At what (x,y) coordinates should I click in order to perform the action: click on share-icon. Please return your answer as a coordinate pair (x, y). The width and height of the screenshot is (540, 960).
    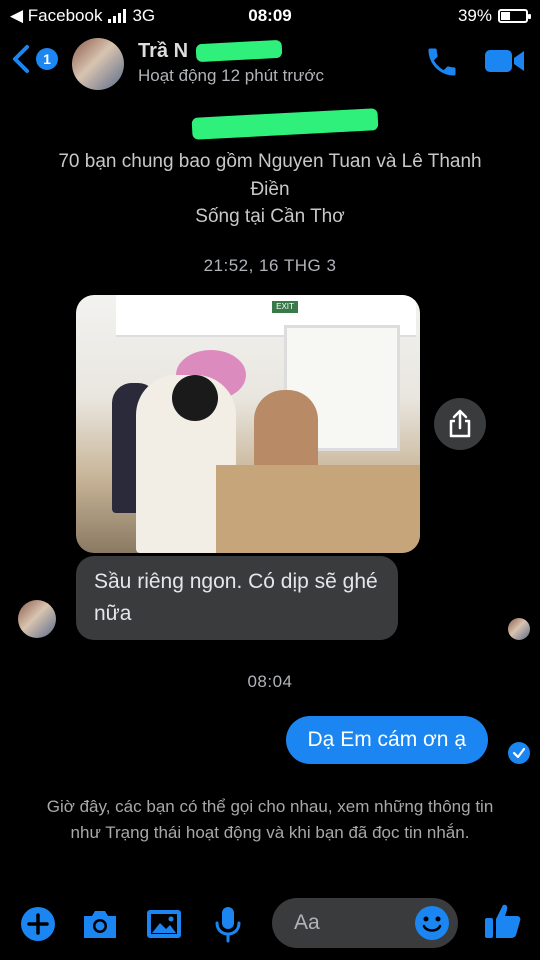
    Looking at the image, I should click on (460, 423).